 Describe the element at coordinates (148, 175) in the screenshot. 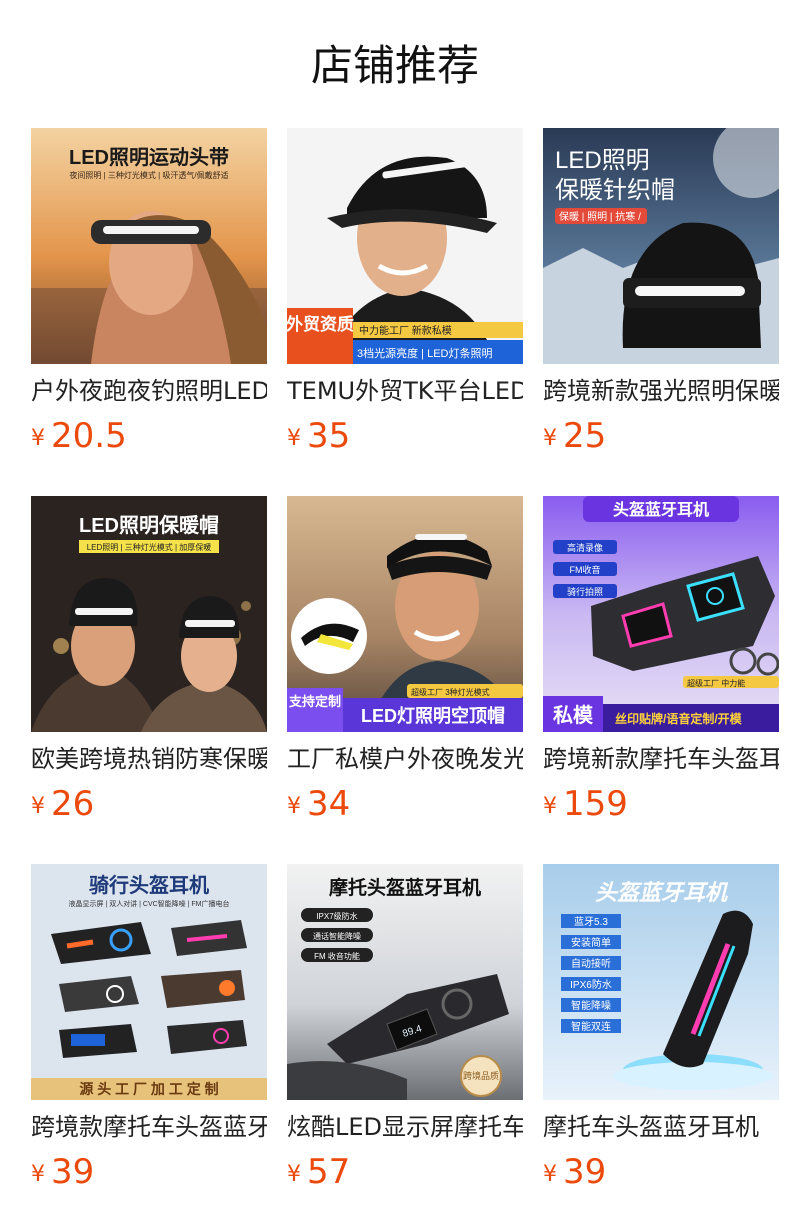

I see `image-subline: 夜间照明 | 三种灯光模式 | 吸汗透气/佩戴舒适` at that location.